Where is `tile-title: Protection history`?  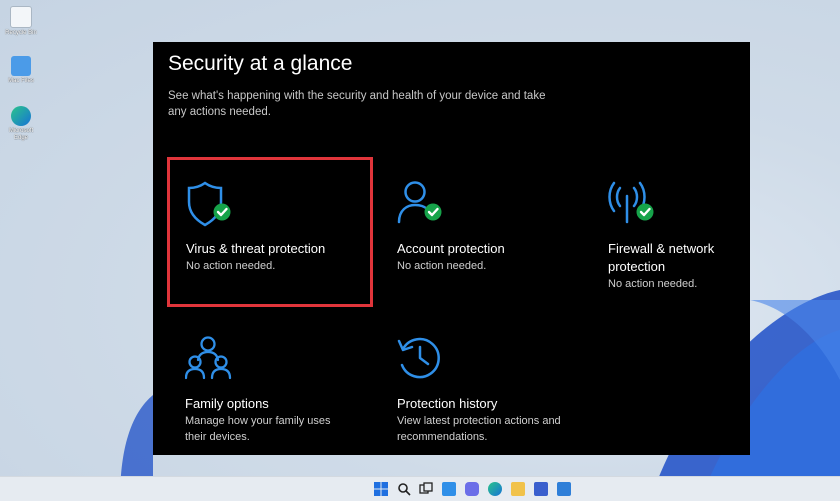
tile-title: Protection history is located at coordinates (447, 403).